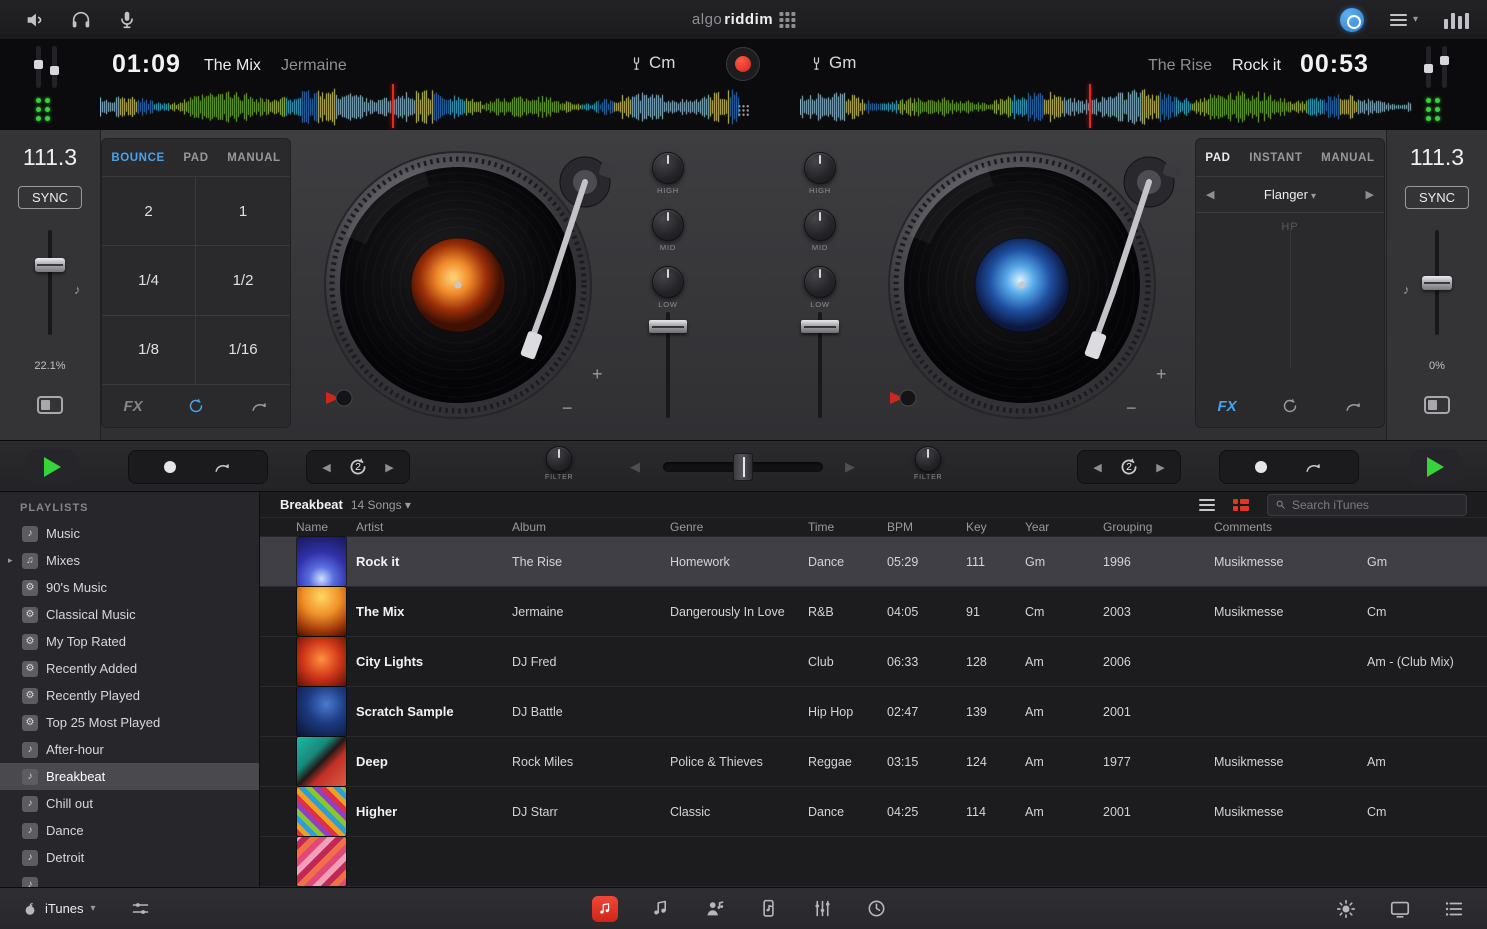 The height and width of the screenshot is (929, 1487). I want to click on tab-pad-left: PAD, so click(195, 158).